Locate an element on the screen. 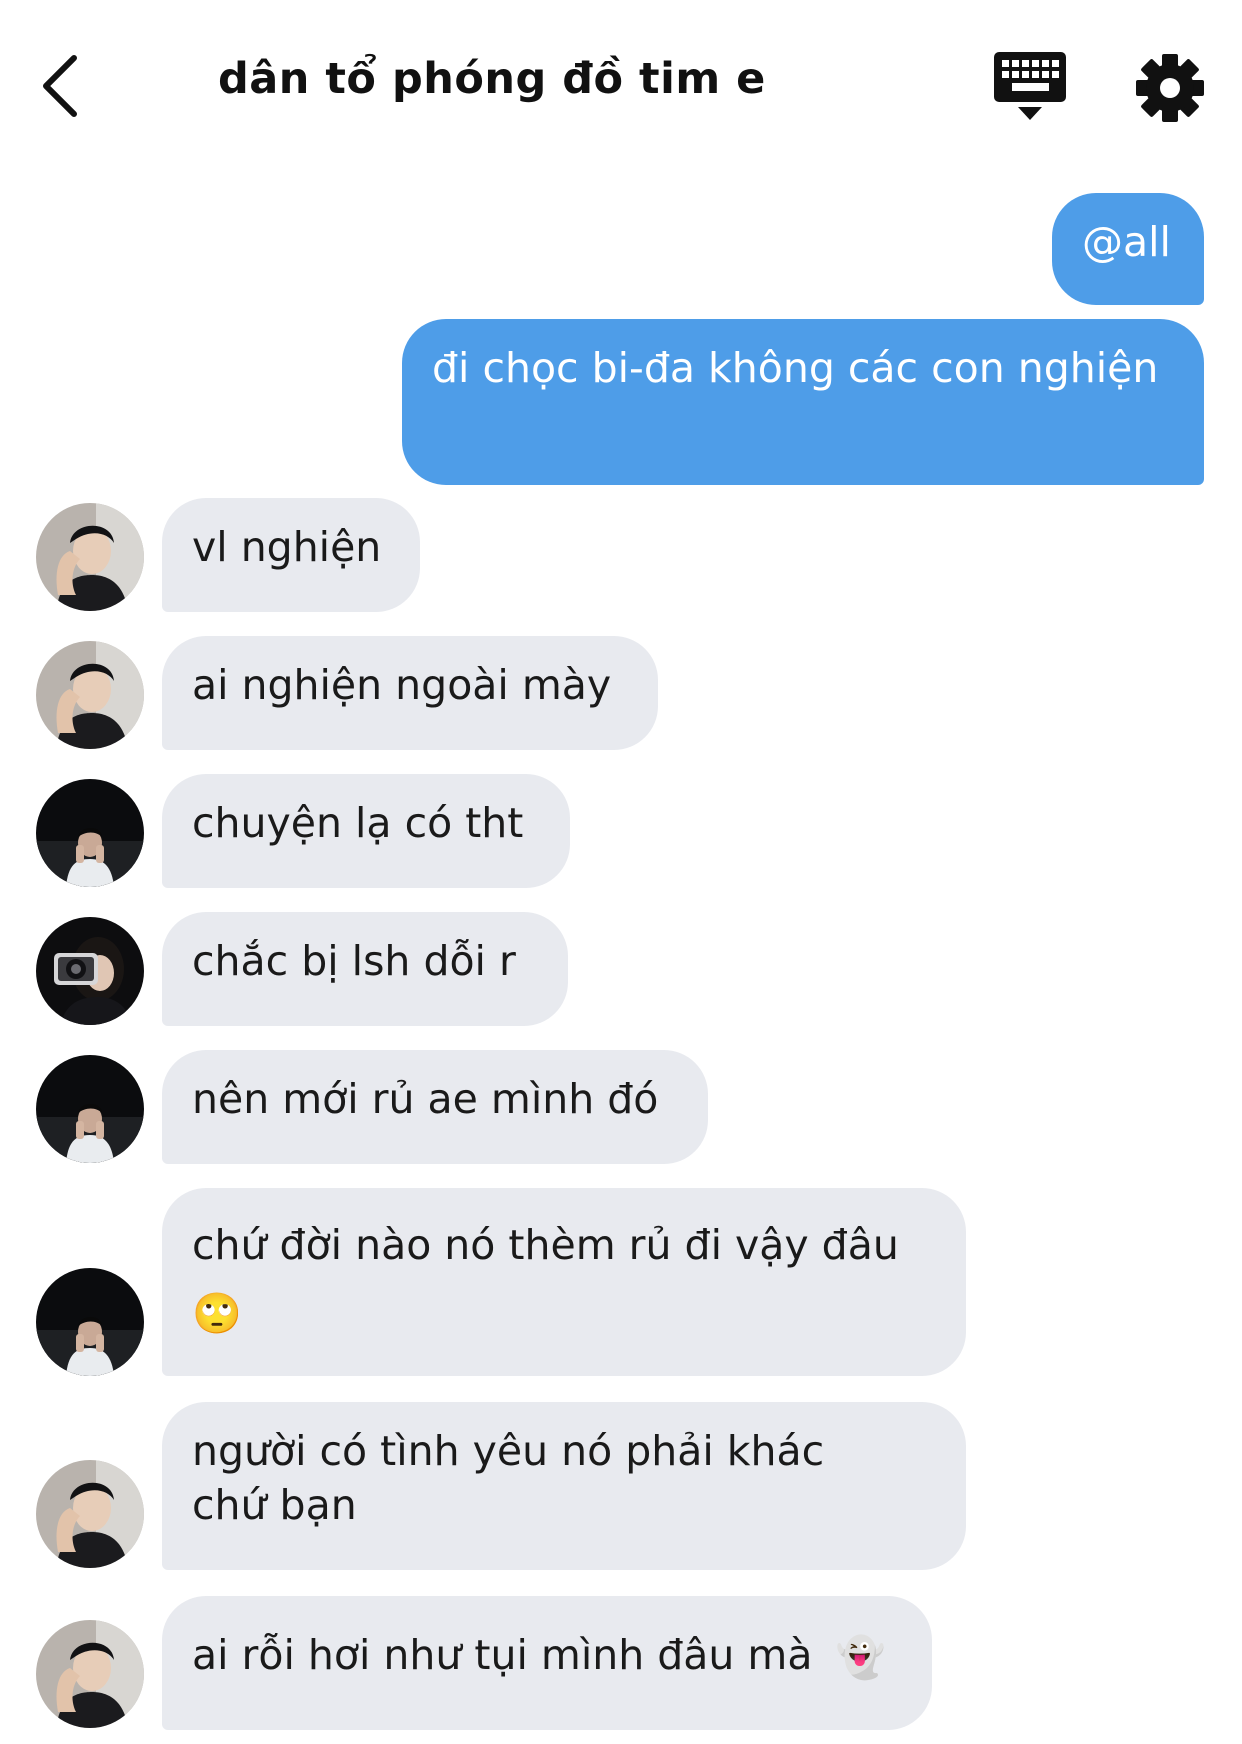 Image resolution: width=1242 pixels, height=1744 pixels. message-text: ai rỗi hơi như tụi mình đâu mà is located at coordinates (502, 1655).